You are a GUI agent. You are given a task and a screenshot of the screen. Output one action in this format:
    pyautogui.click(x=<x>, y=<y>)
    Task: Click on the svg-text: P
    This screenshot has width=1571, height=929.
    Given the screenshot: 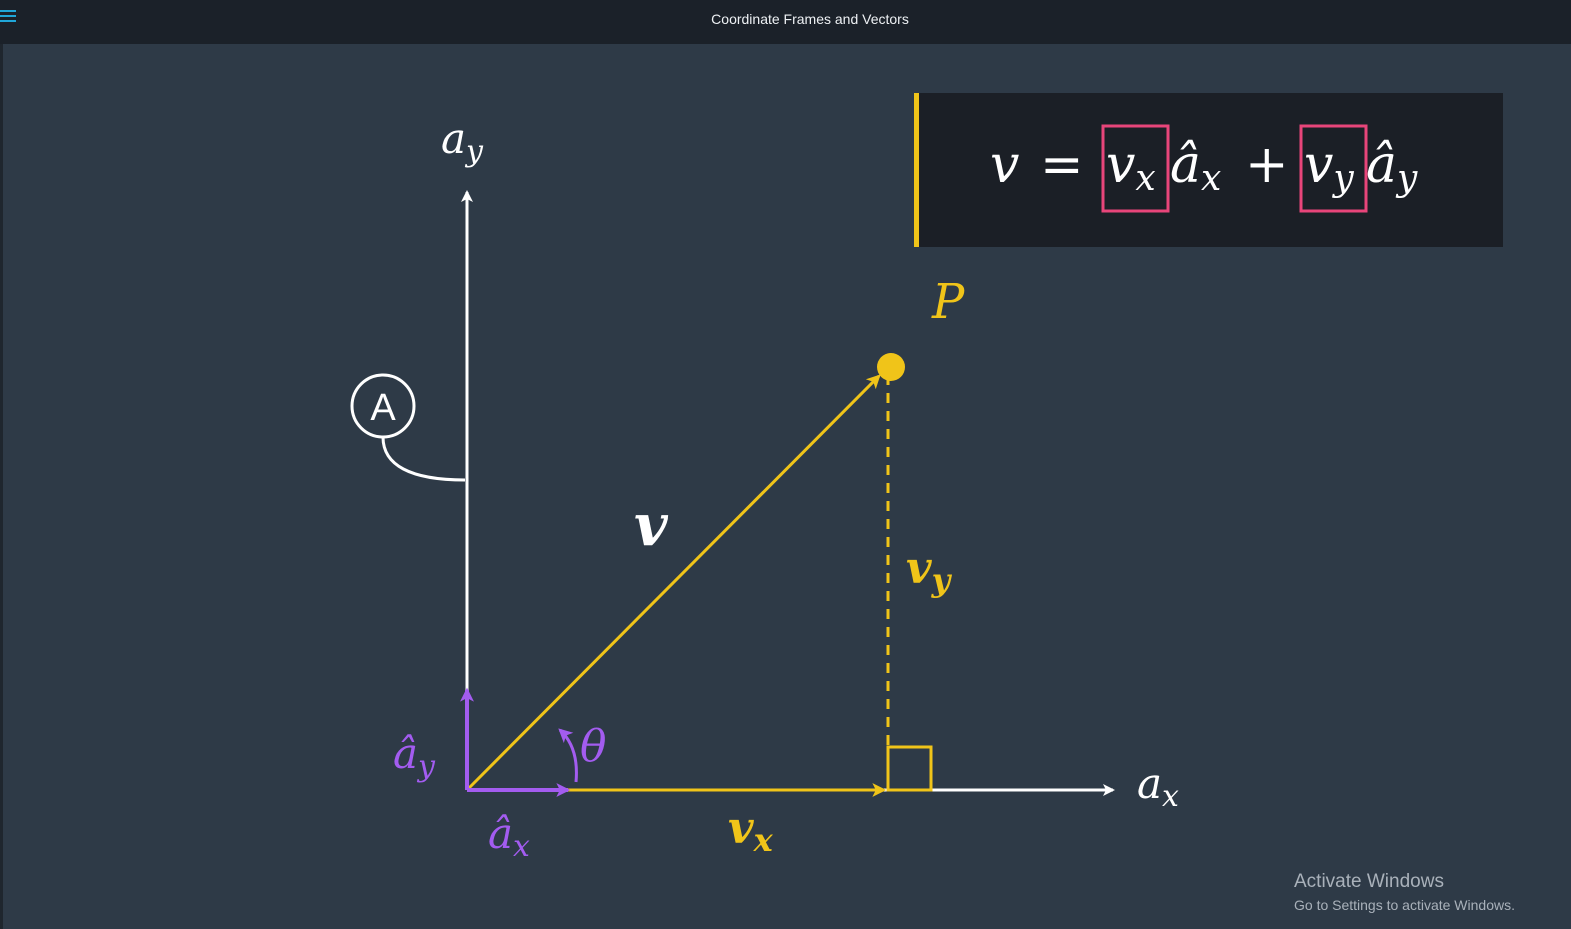 What is the action you would take?
    pyautogui.click(x=948, y=302)
    